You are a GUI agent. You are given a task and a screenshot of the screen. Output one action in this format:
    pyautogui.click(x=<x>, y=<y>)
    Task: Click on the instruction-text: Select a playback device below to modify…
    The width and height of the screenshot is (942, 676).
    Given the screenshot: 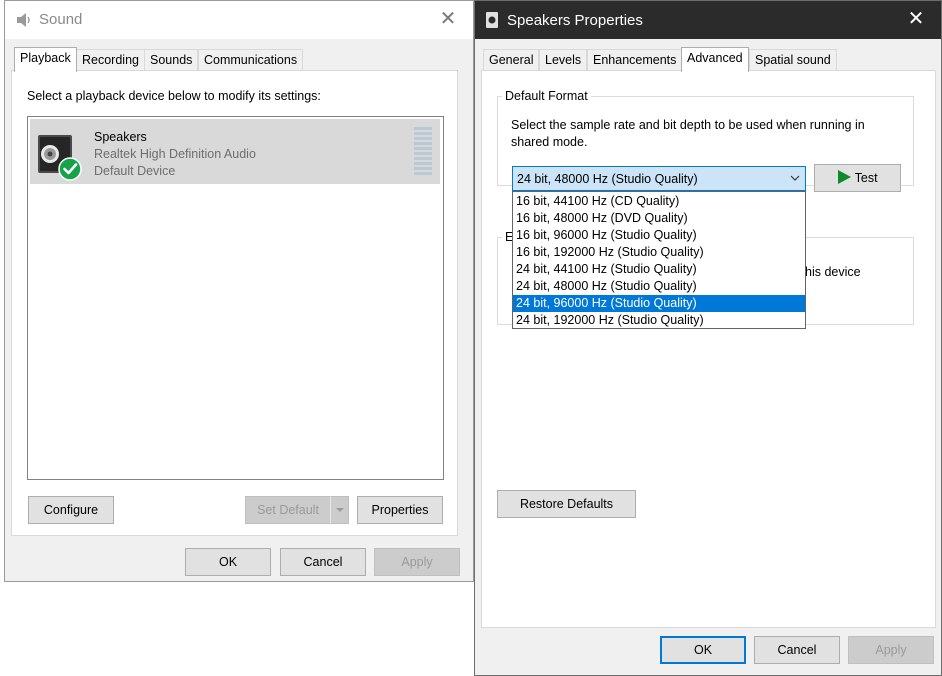 What is the action you would take?
    pyautogui.click(x=174, y=96)
    